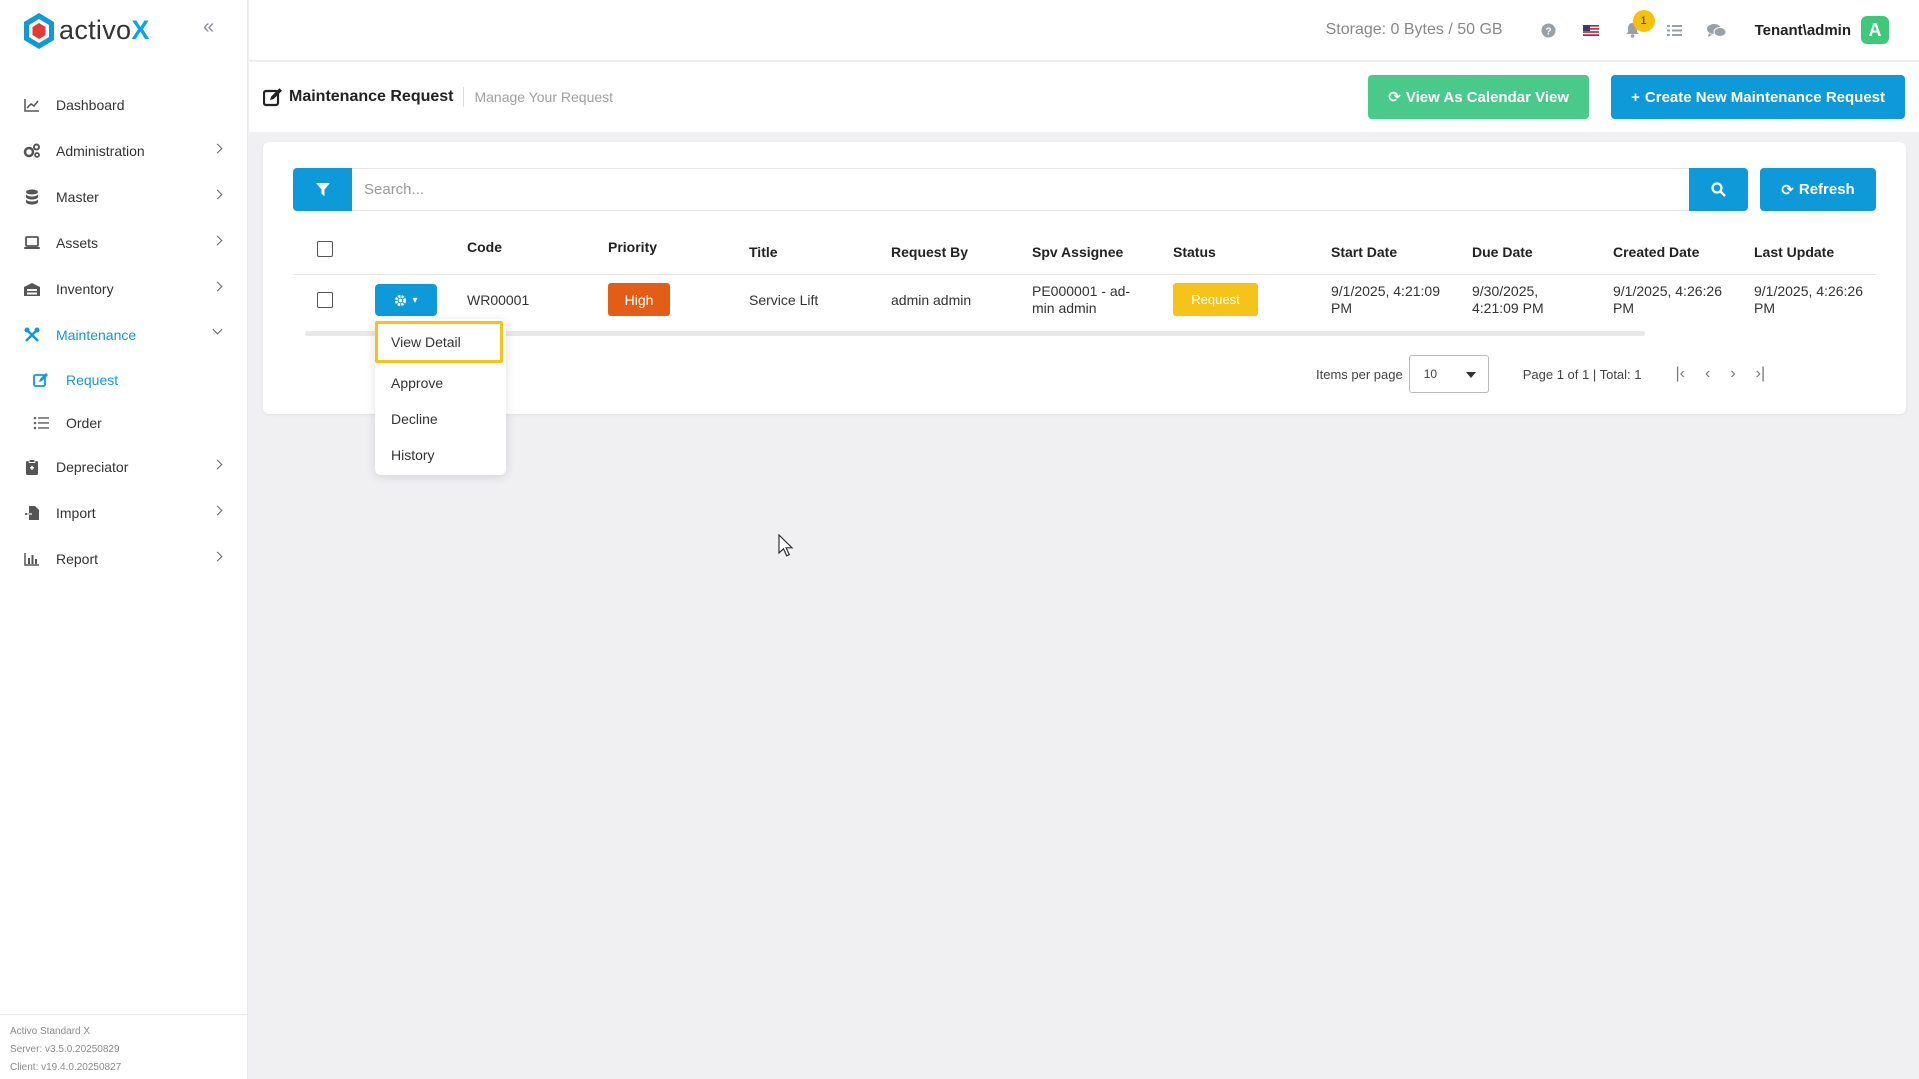  Describe the element at coordinates (123, 513) in the screenshot. I see `sidebar-item-import: Import` at that location.